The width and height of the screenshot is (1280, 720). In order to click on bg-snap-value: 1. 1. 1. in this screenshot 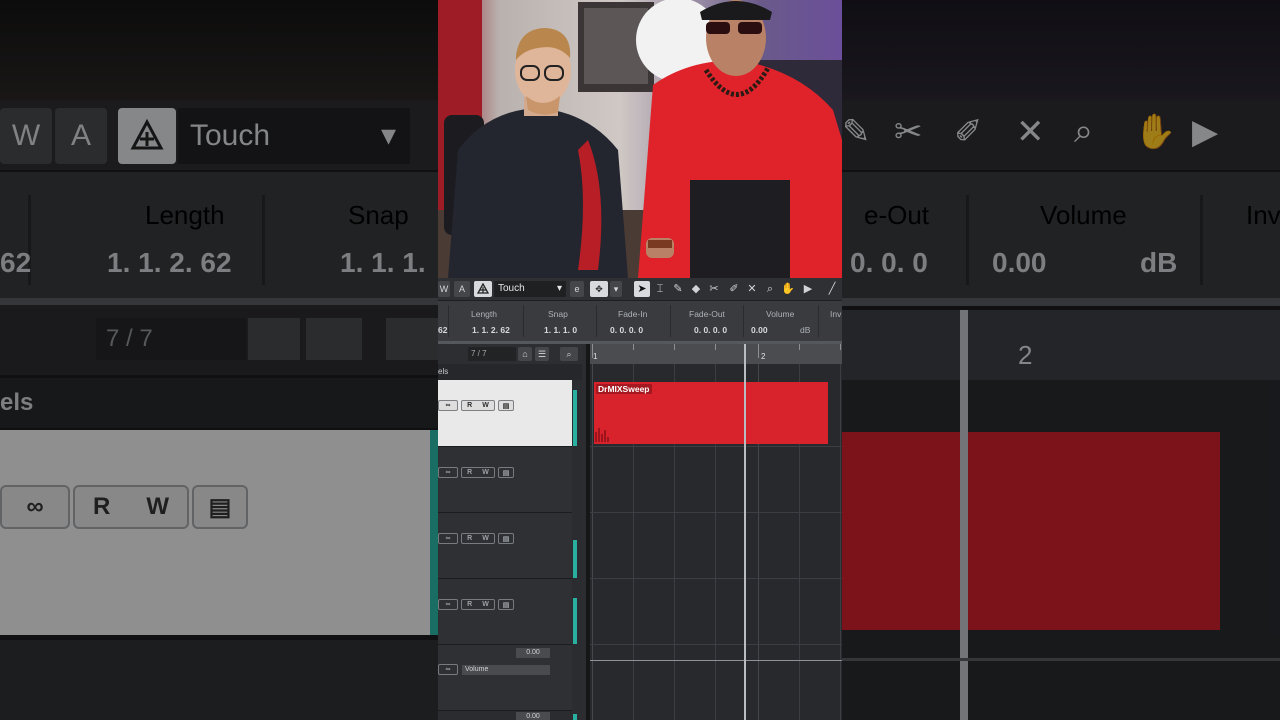, I will do `click(383, 262)`.